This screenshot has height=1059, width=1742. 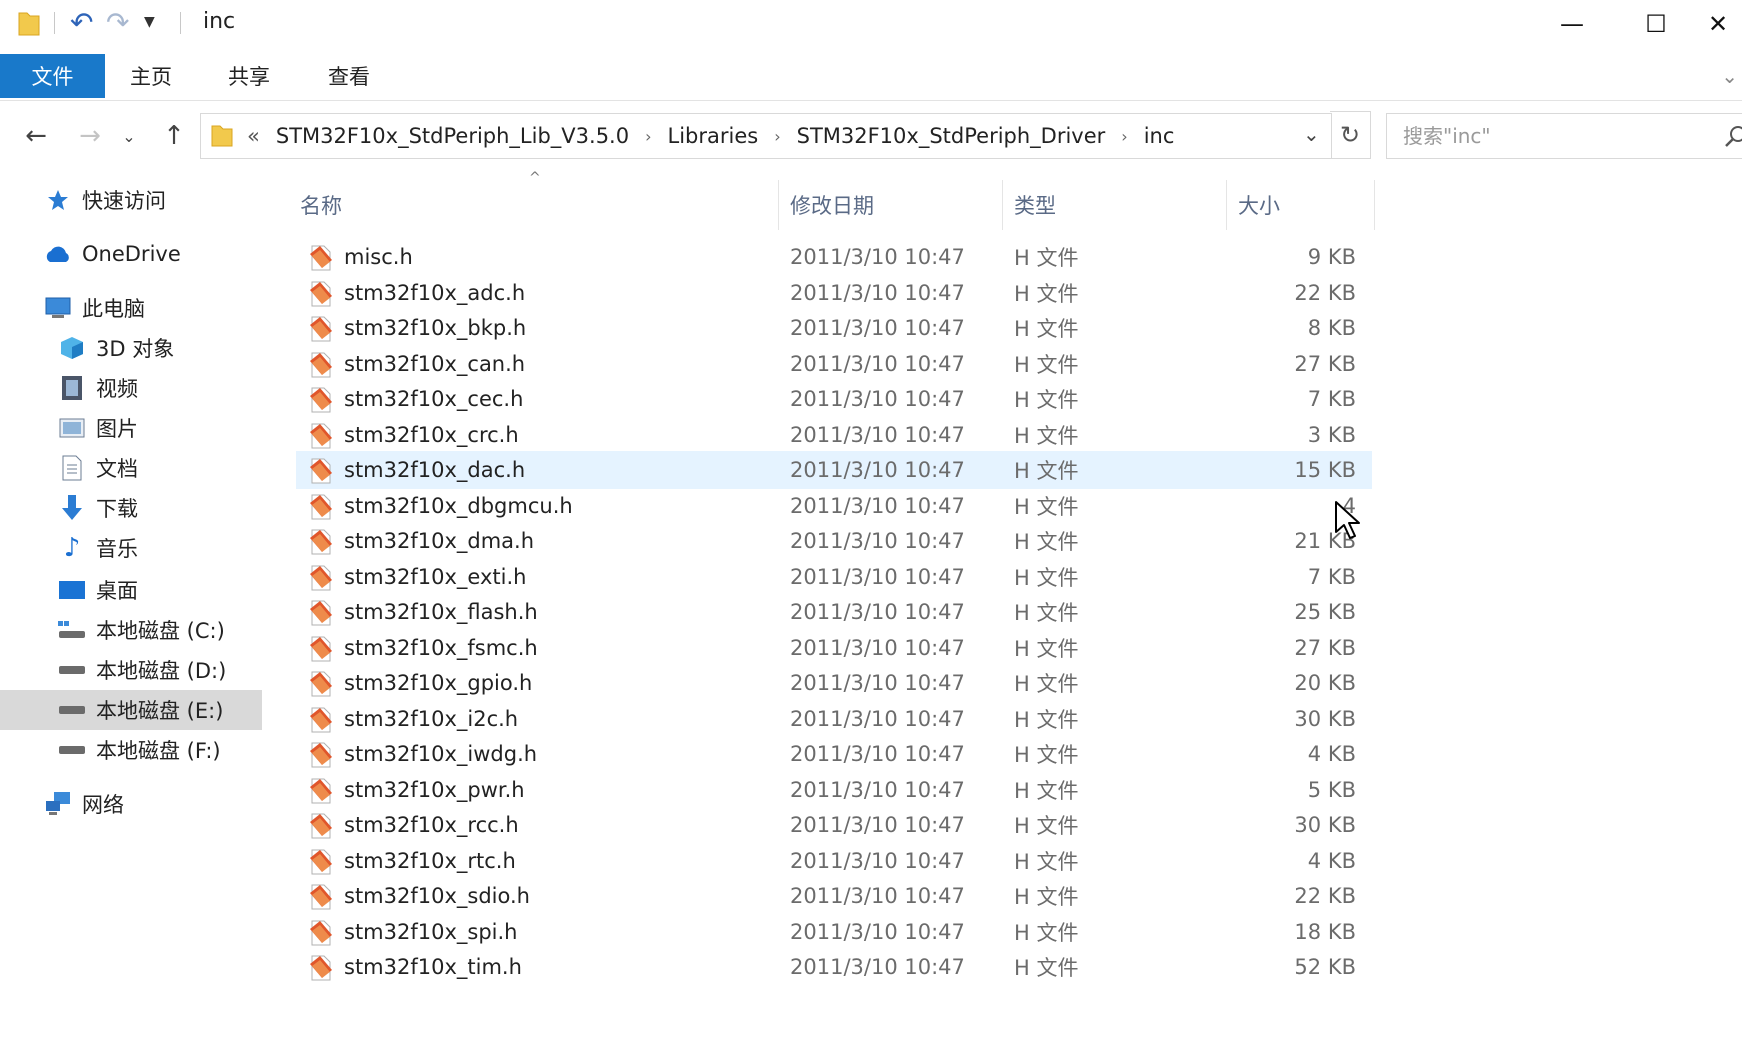 What do you see at coordinates (131, 548) in the screenshot?
I see `sidebar-item-music: ♪ 音乐` at bounding box center [131, 548].